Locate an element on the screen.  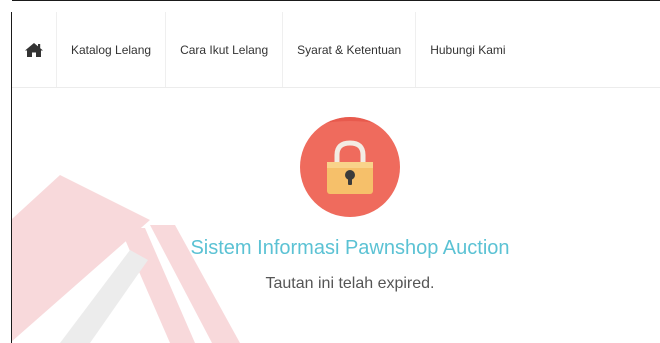
nav-item-cara-ikut-lelang: Cara Ikut Lelang is located at coordinates (225, 49).